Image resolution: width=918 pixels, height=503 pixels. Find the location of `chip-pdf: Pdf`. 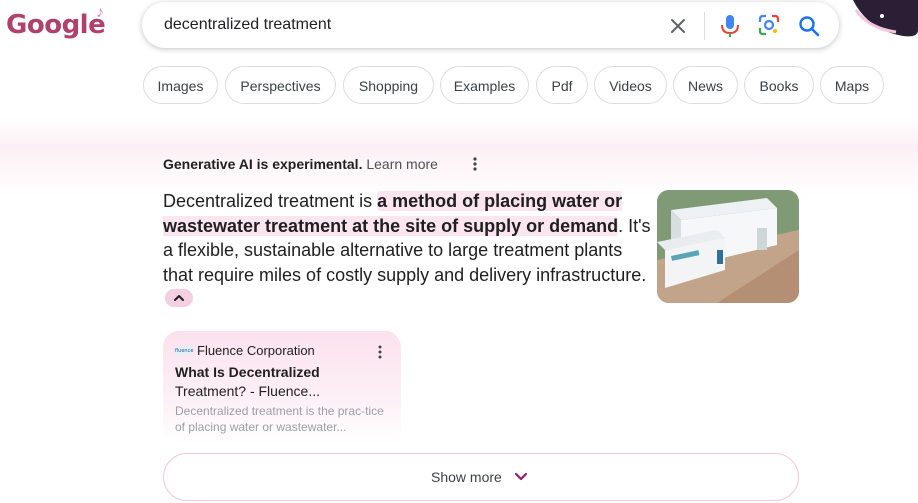

chip-pdf: Pdf is located at coordinates (562, 85).